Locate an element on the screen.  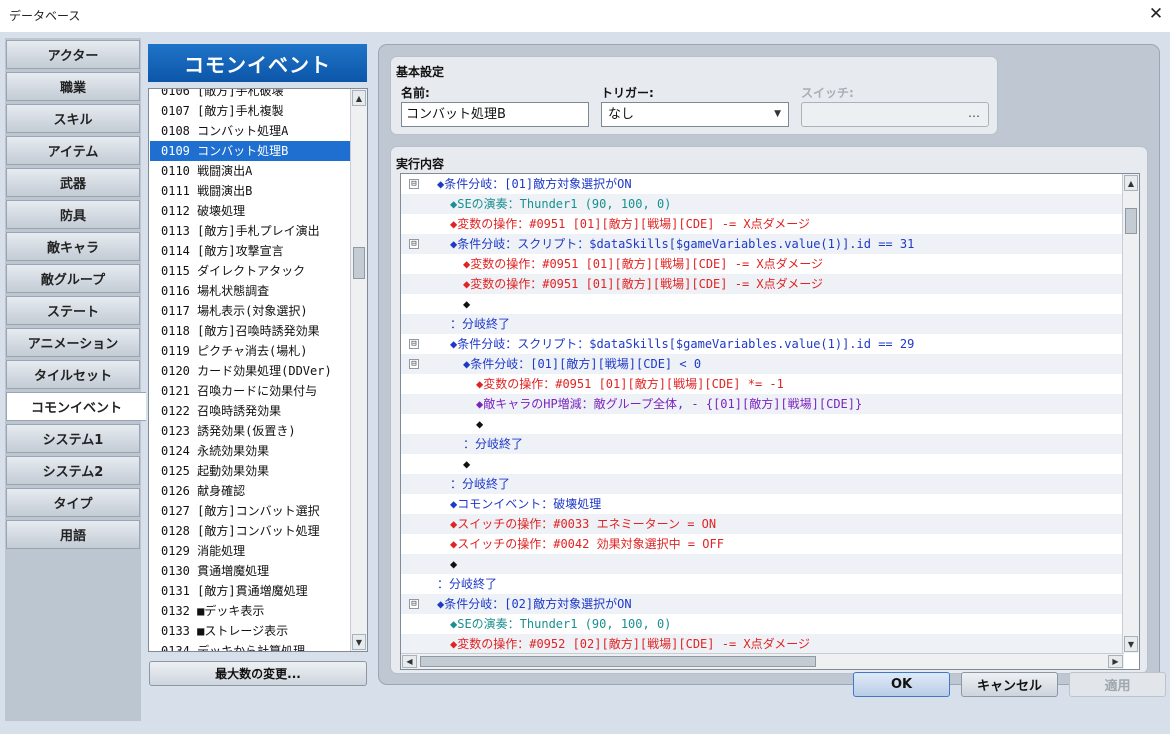
command-row: ◆変数の操作：#0951 [01][敵方][戦場][CDE] *= -1 is located at coordinates (762, 384).